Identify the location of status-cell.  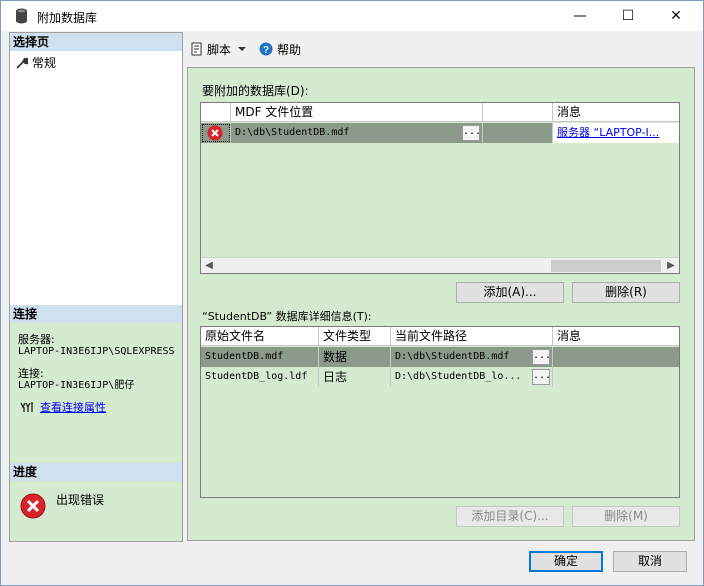
(216, 133).